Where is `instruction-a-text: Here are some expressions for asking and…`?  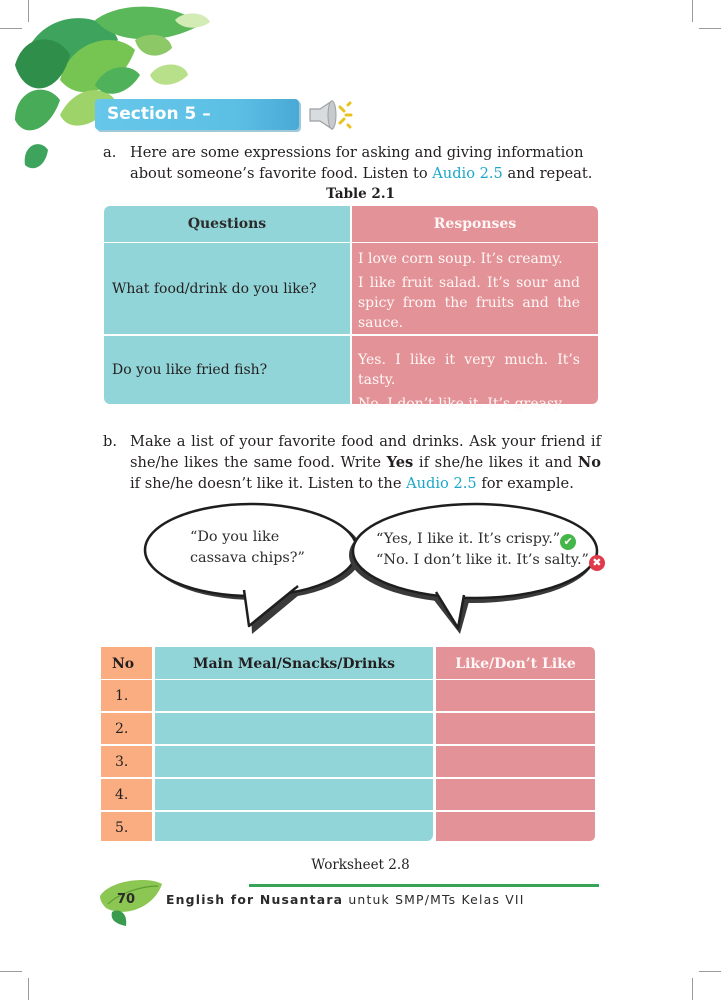 instruction-a-text: Here are some expressions for asking and… is located at coordinates (361, 163).